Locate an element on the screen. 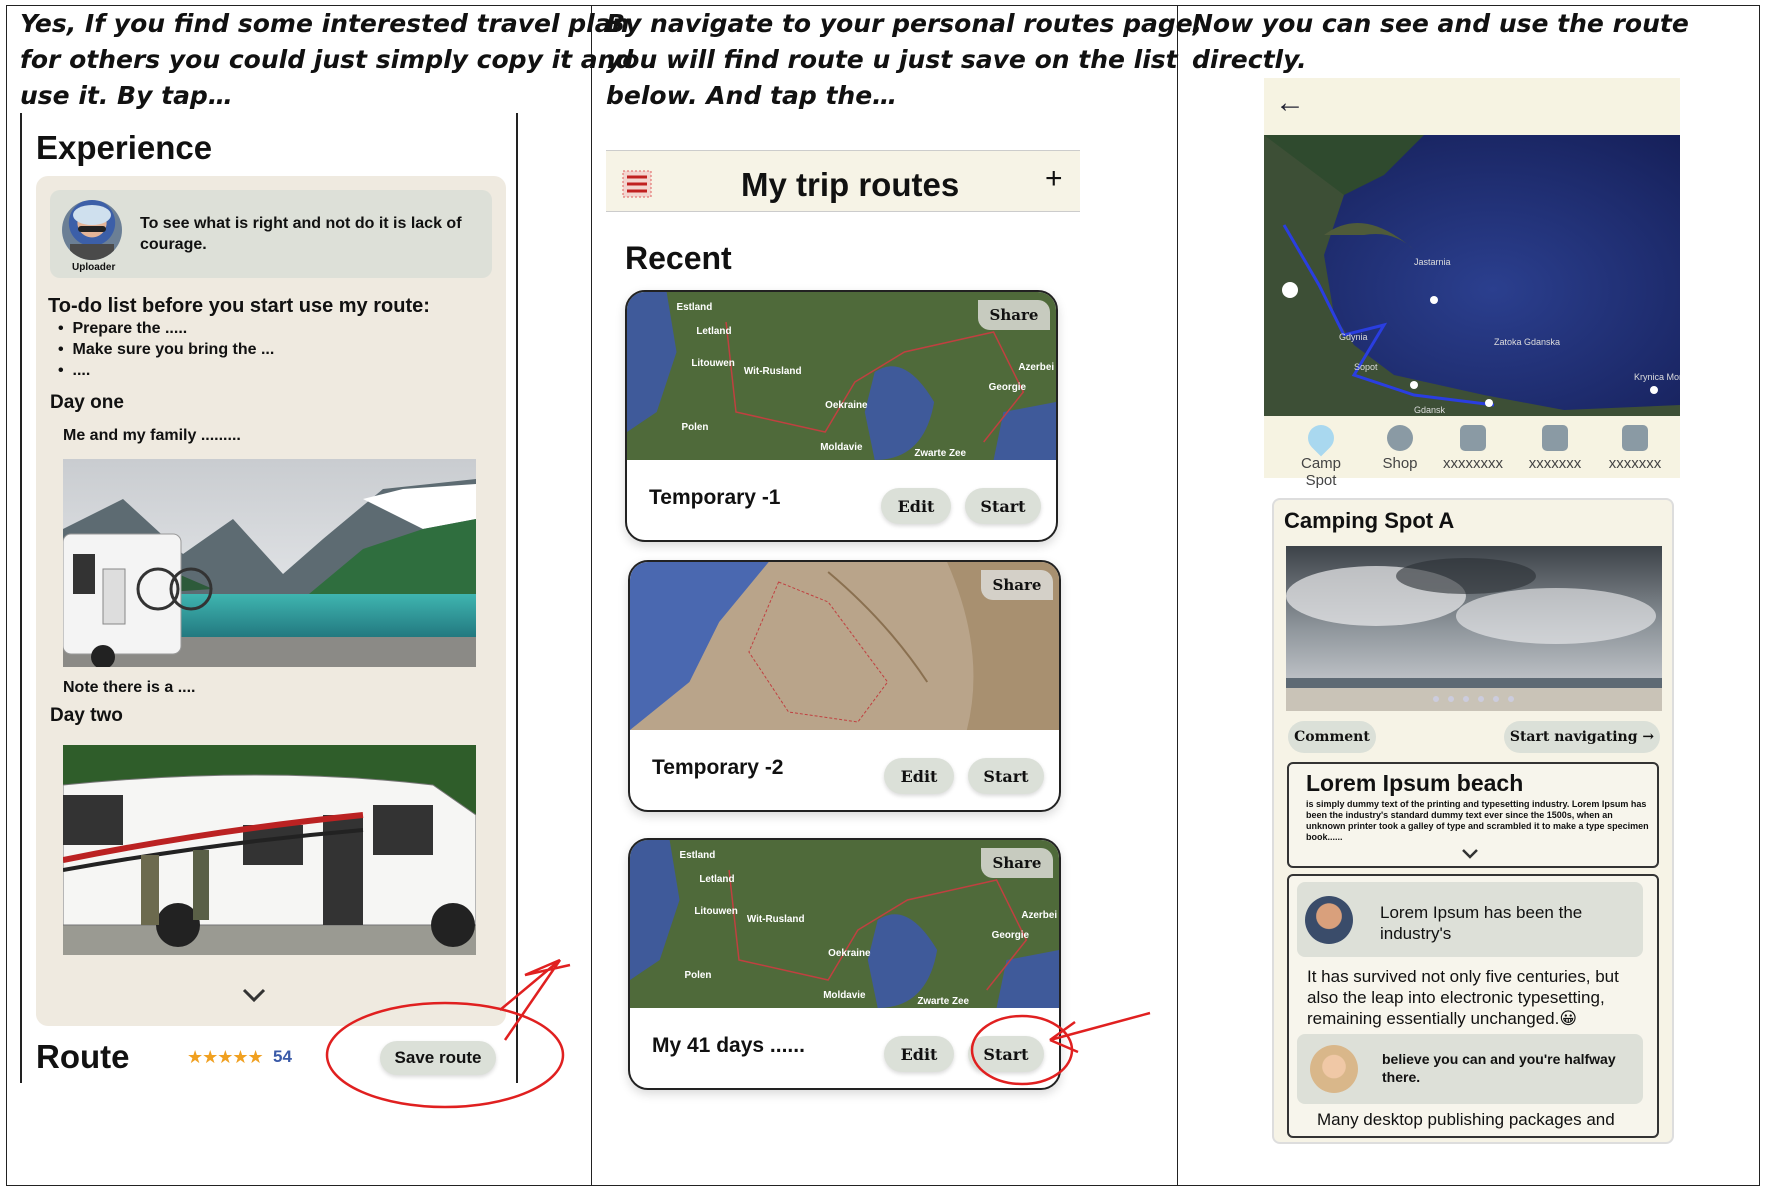 This screenshot has width=1766, height=1193. rating-stars: ★★★★★ is located at coordinates (225, 1057).